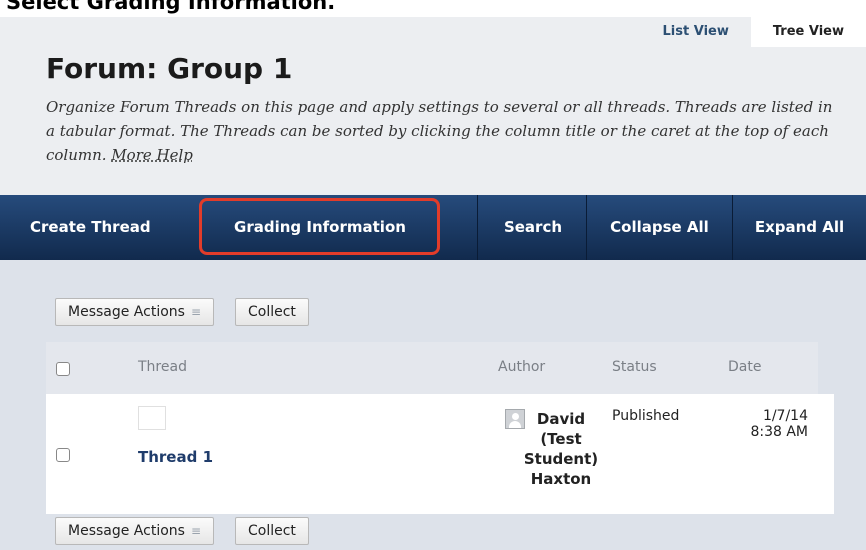 The image size is (866, 550). I want to click on message-actions-button-top: Message Actions ≡, so click(135, 312).